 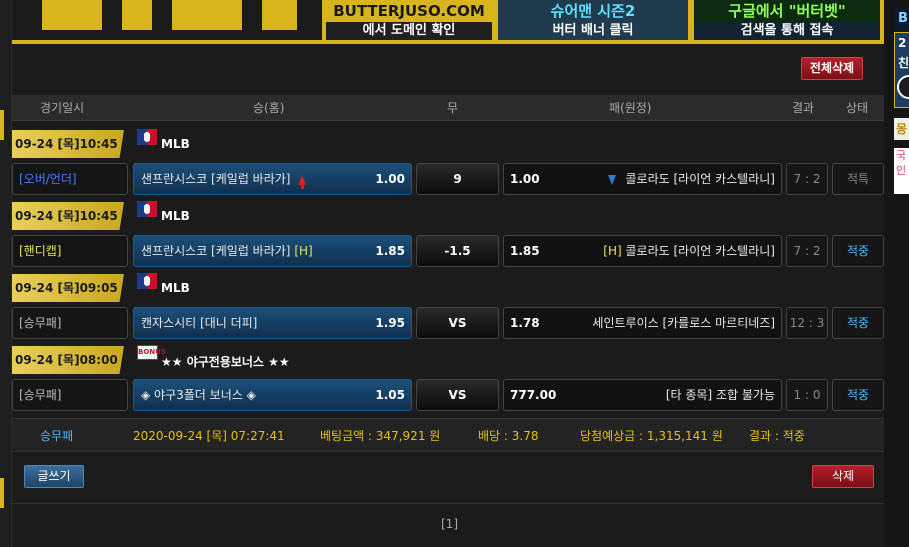 I want to click on right-ad-4: 국인, so click(x=901, y=171).